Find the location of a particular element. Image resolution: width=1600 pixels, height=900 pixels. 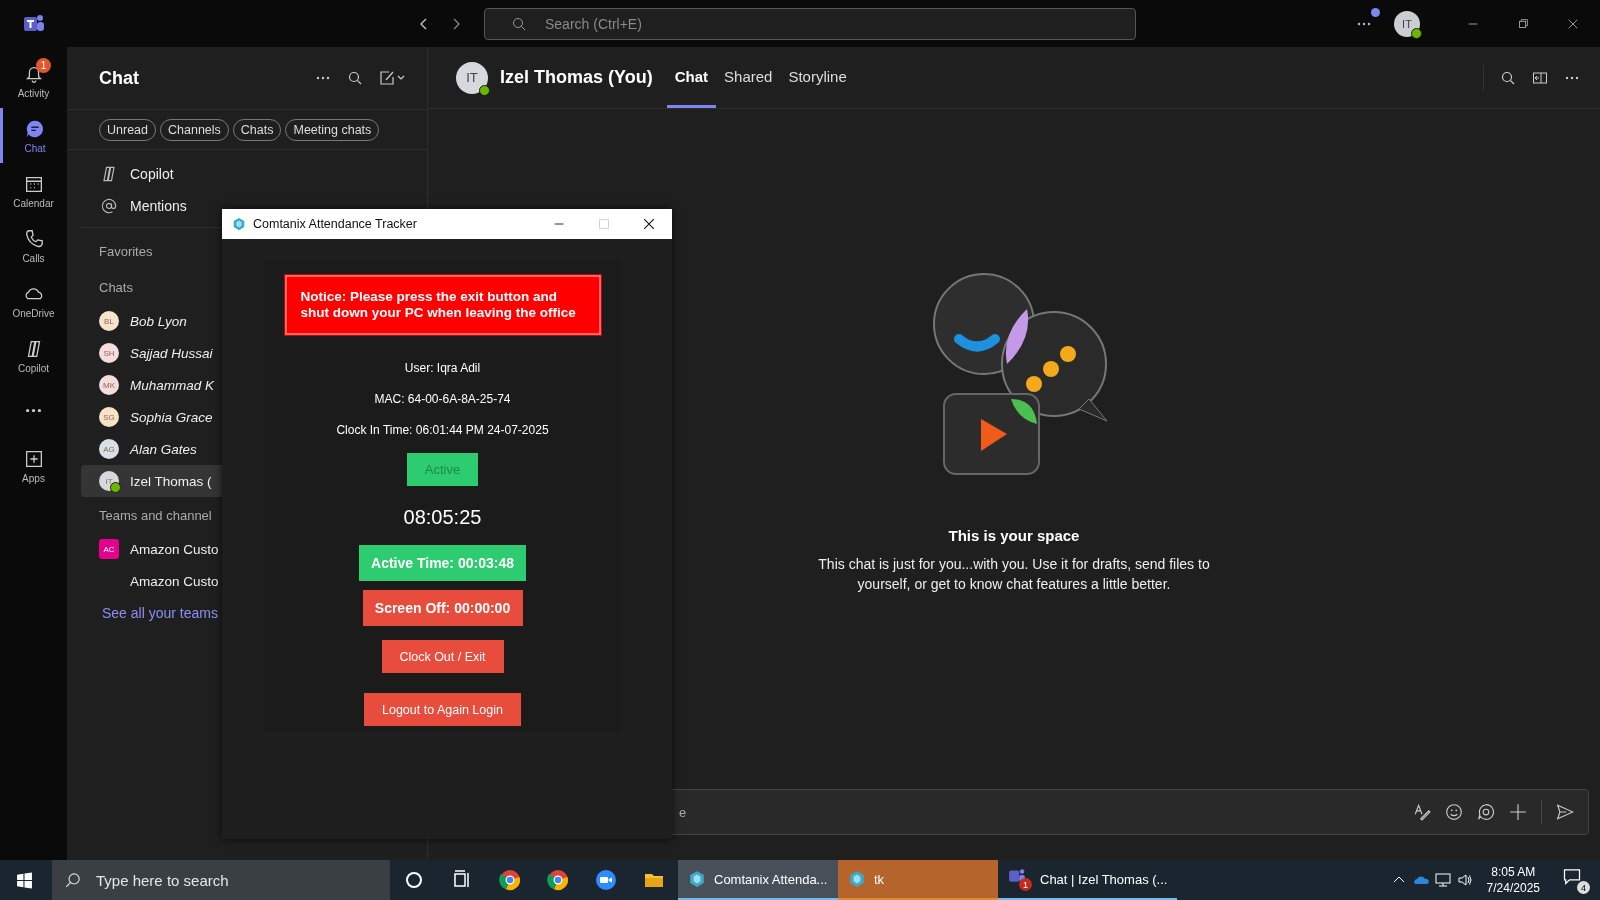

conversation-tab: Chat is located at coordinates (691, 77).